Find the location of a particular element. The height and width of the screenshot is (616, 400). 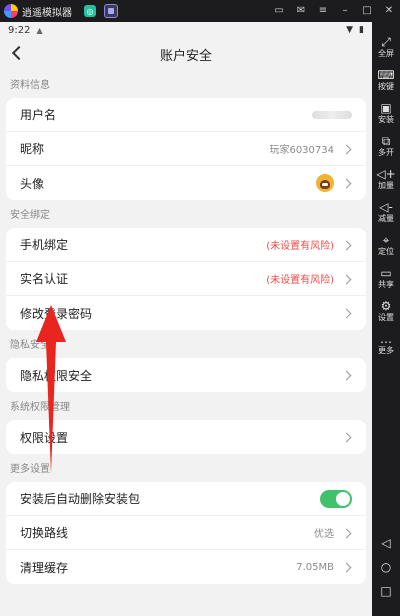

auto-delete-label: 安装后自动删除安装包 is located at coordinates (80, 499).